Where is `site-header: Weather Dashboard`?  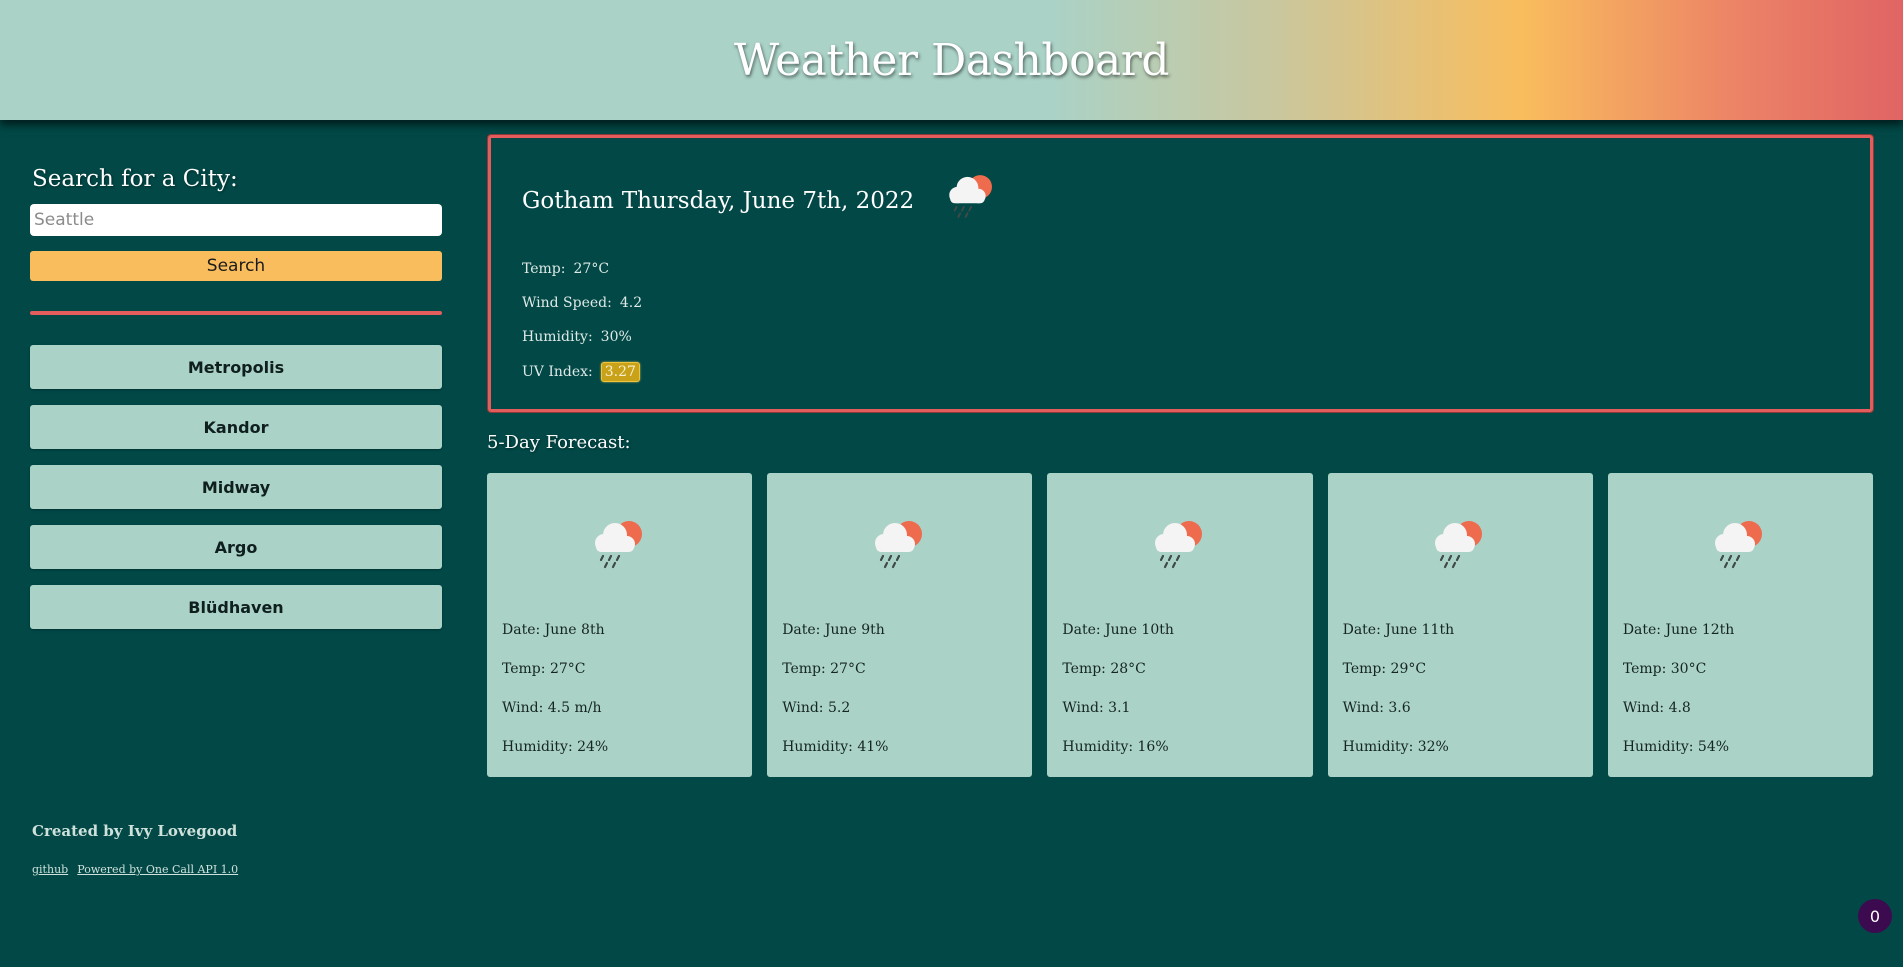 site-header: Weather Dashboard is located at coordinates (951, 60).